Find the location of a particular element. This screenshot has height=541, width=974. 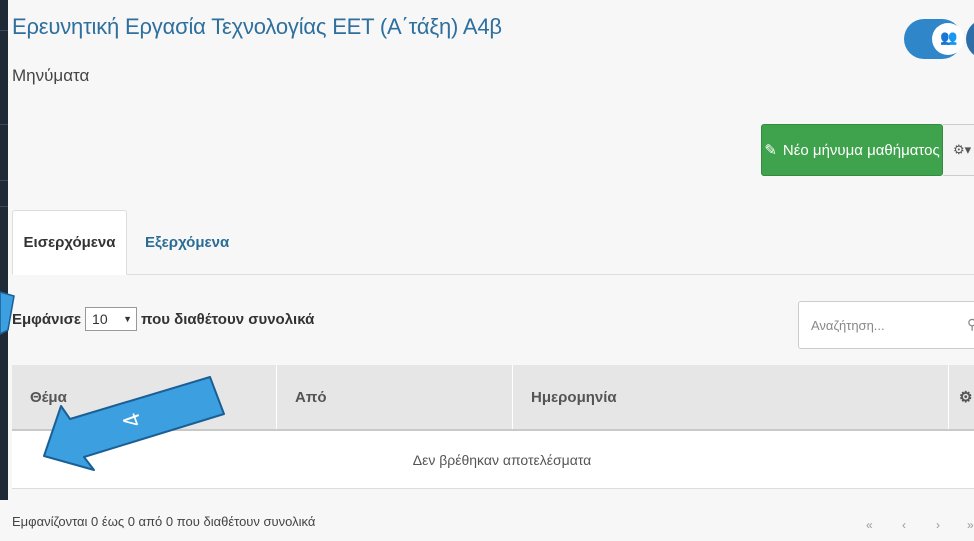

settings-dropdown-button: ⚙▾ is located at coordinates (958, 150).